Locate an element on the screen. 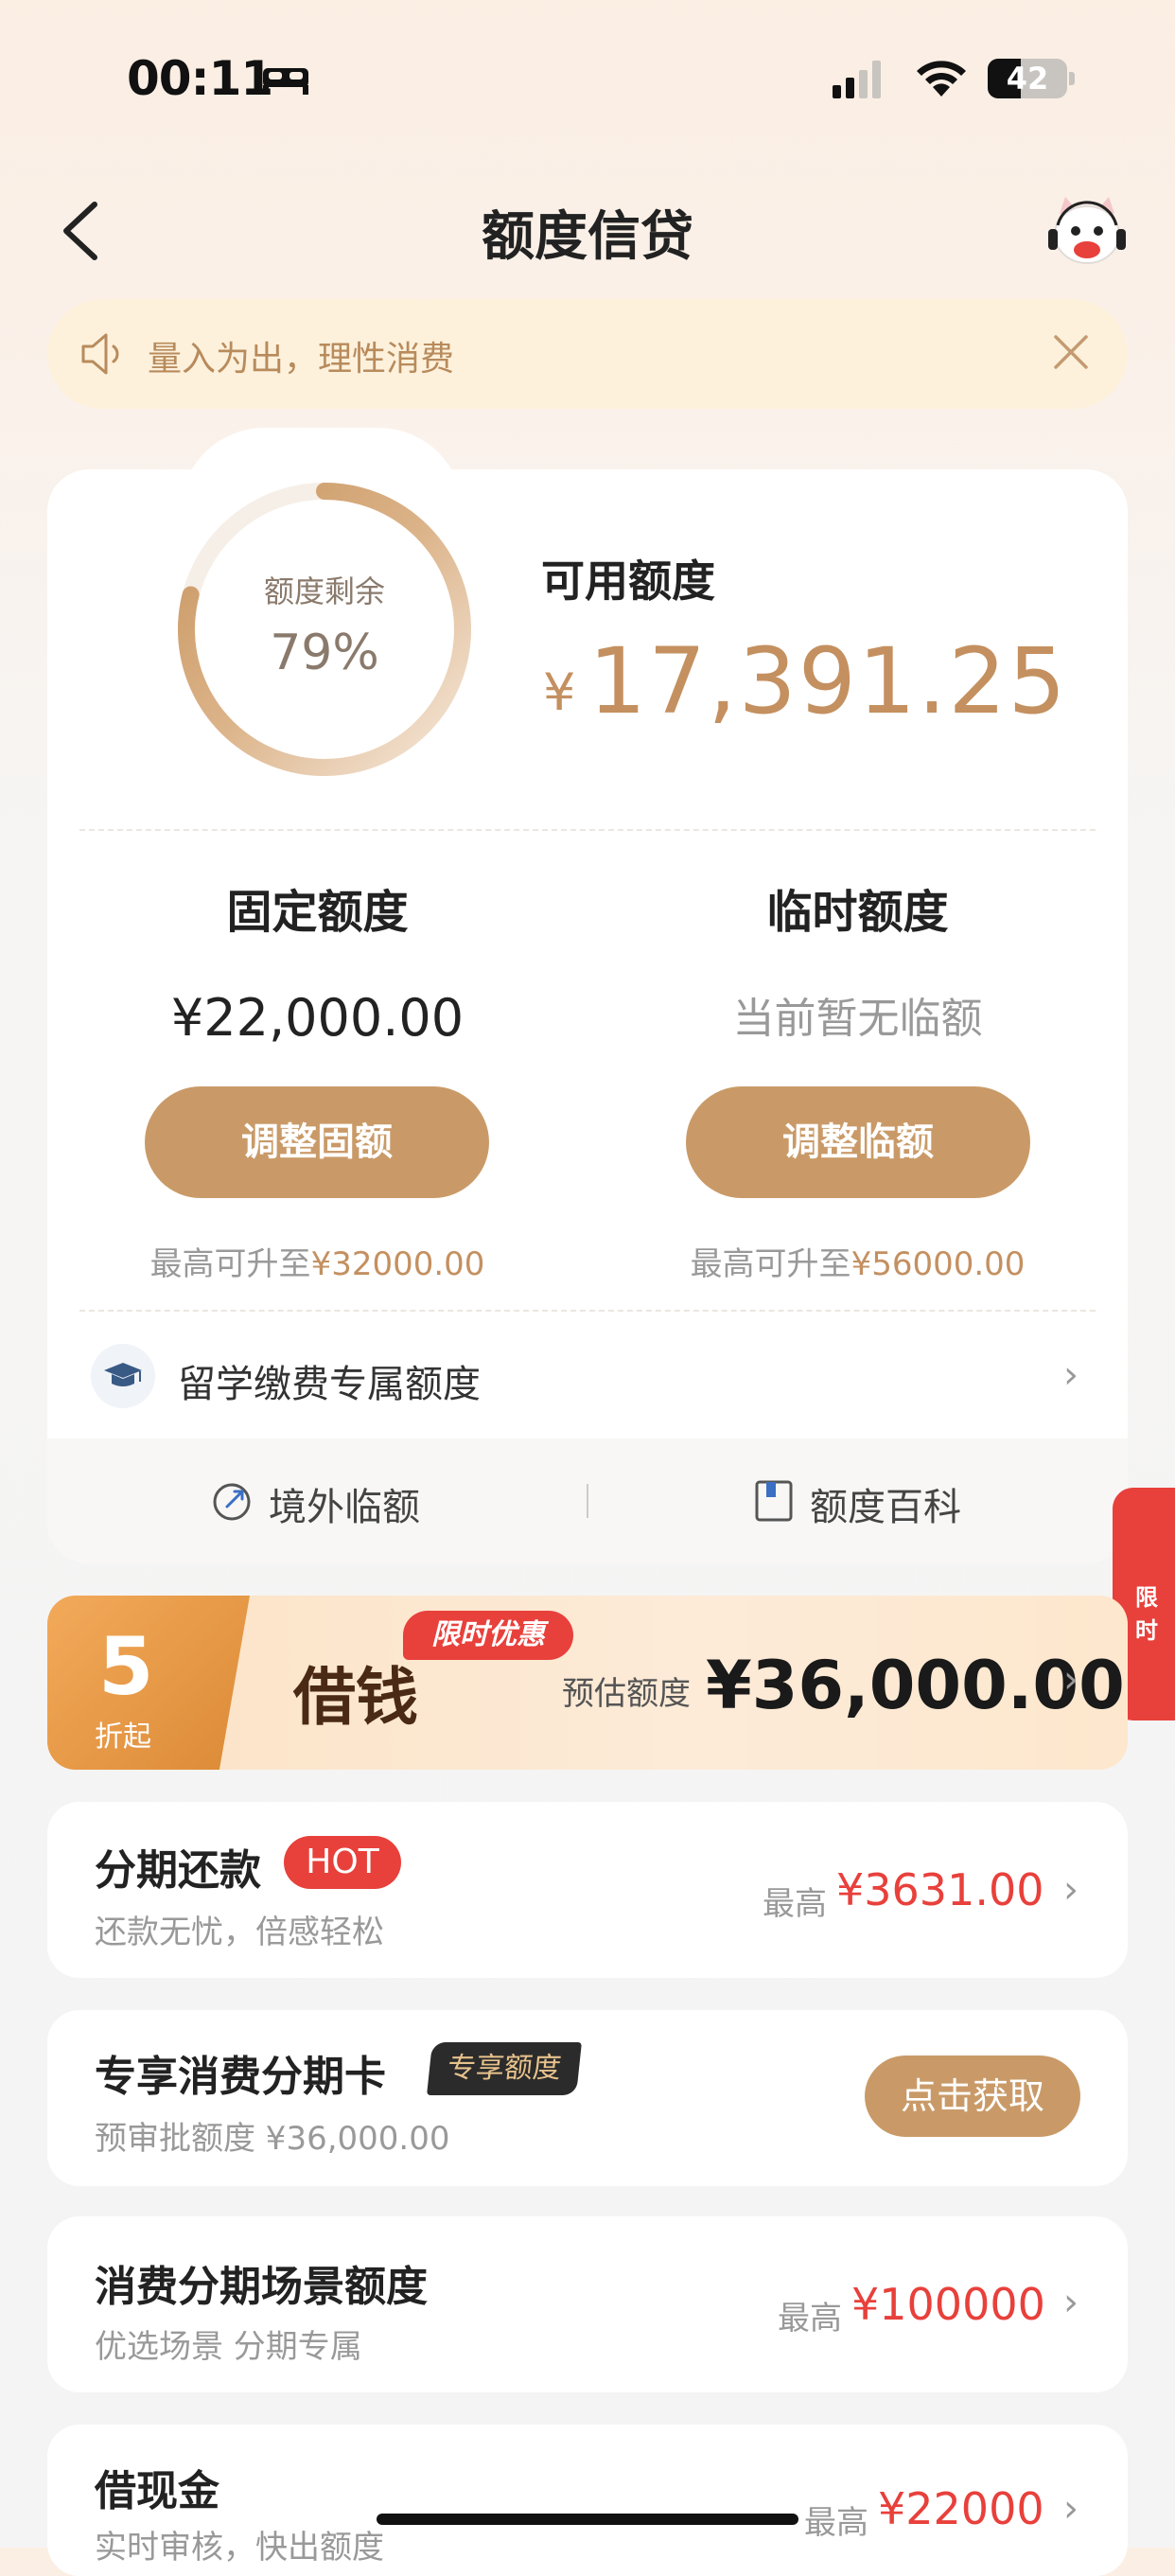 This screenshot has height=2576, width=1175. adjust-temp-button: 调整临额 is located at coordinates (858, 1142).